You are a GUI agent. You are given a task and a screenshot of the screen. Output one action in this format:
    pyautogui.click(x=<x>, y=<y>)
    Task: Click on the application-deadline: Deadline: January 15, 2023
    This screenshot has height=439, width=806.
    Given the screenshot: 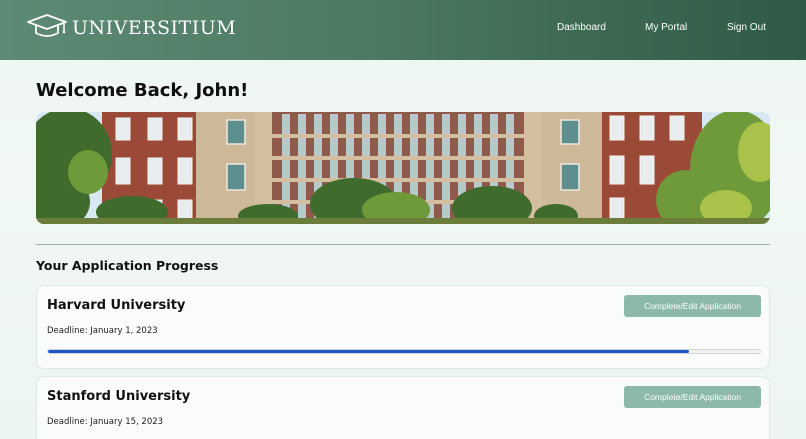 What is the action you would take?
    pyautogui.click(x=105, y=422)
    